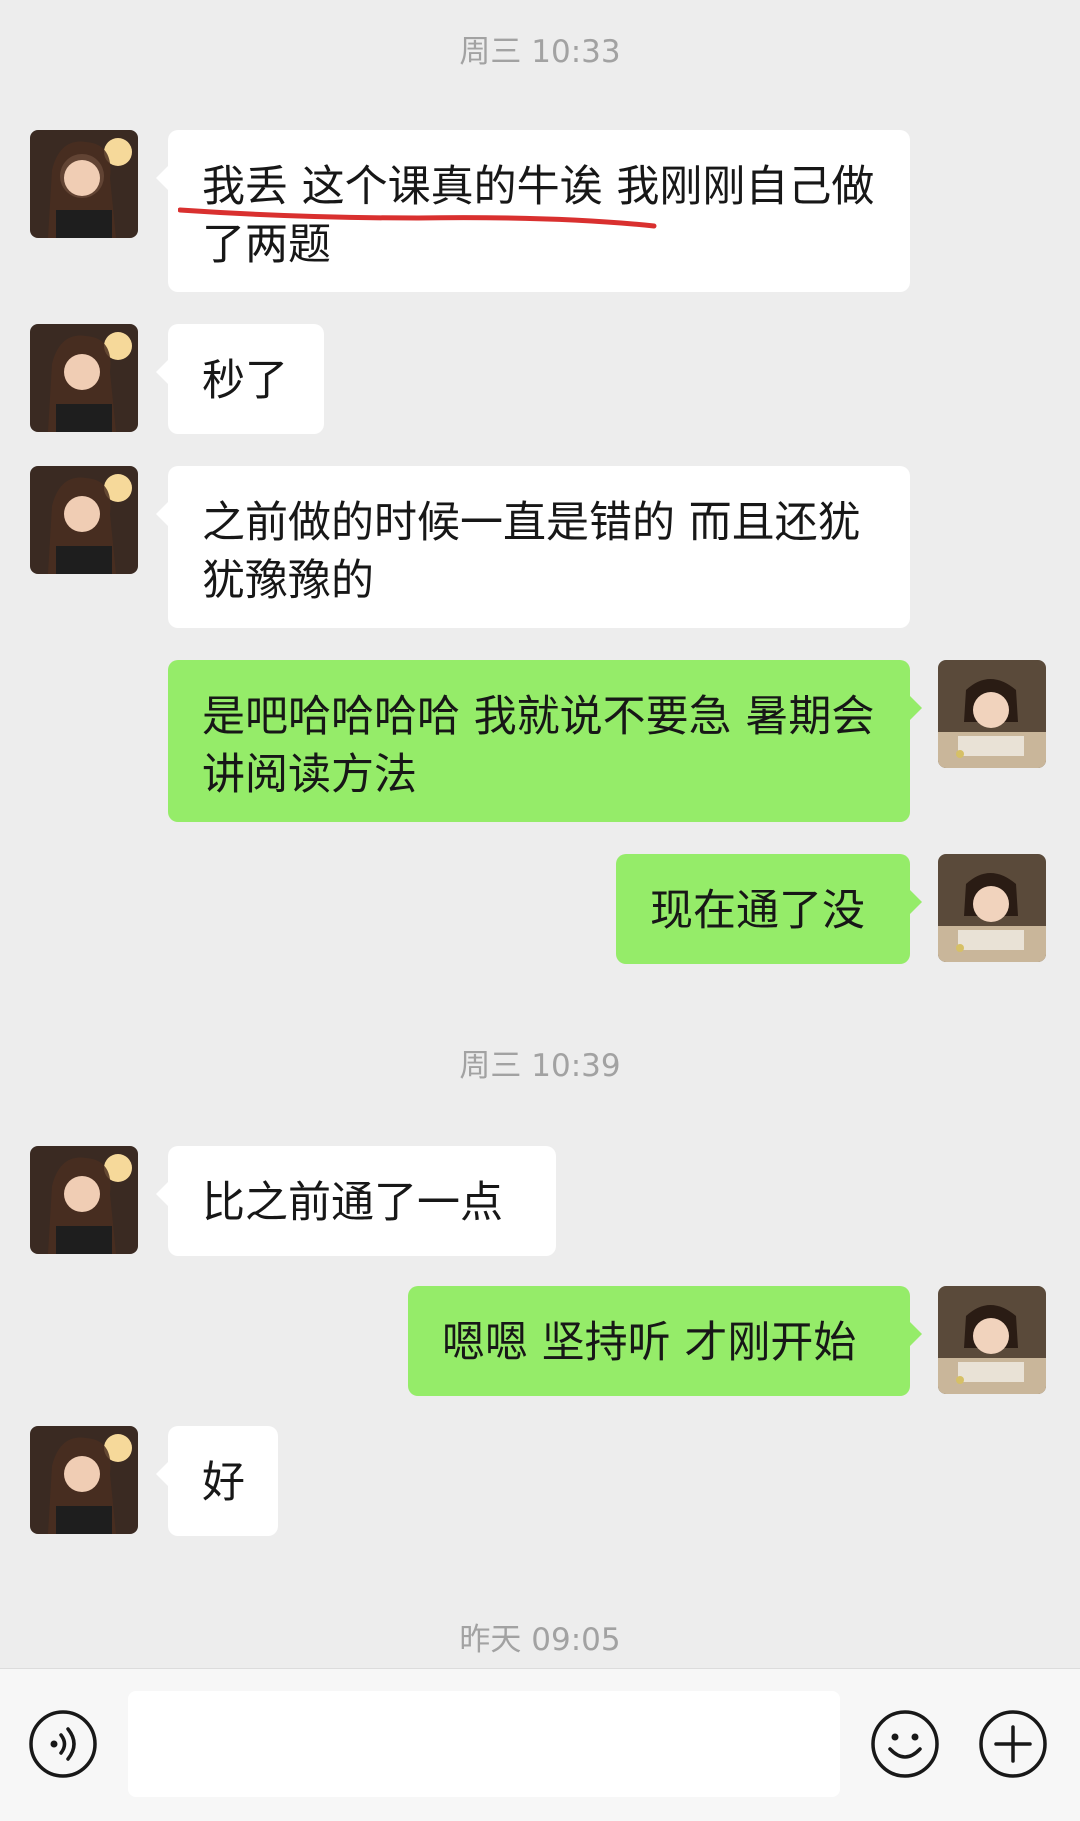 This screenshot has width=1080, height=1821. I want to click on message-bubble-outgoing: 嗯嗯 坚持听 才刚开始, so click(665, 1341).